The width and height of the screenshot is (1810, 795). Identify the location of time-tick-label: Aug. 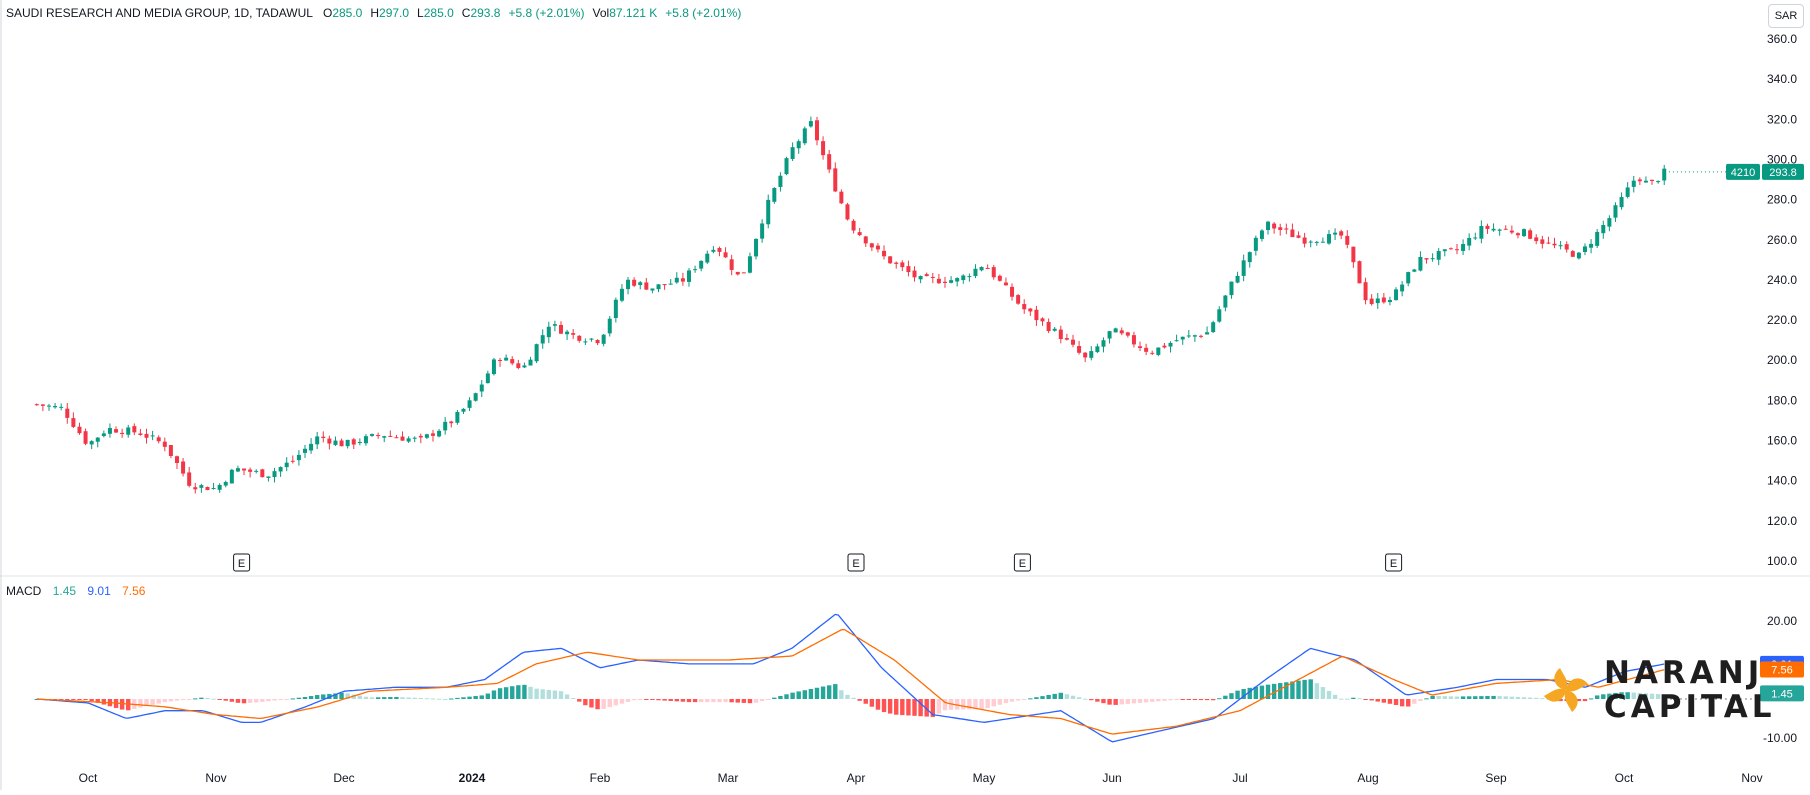
(1367, 778).